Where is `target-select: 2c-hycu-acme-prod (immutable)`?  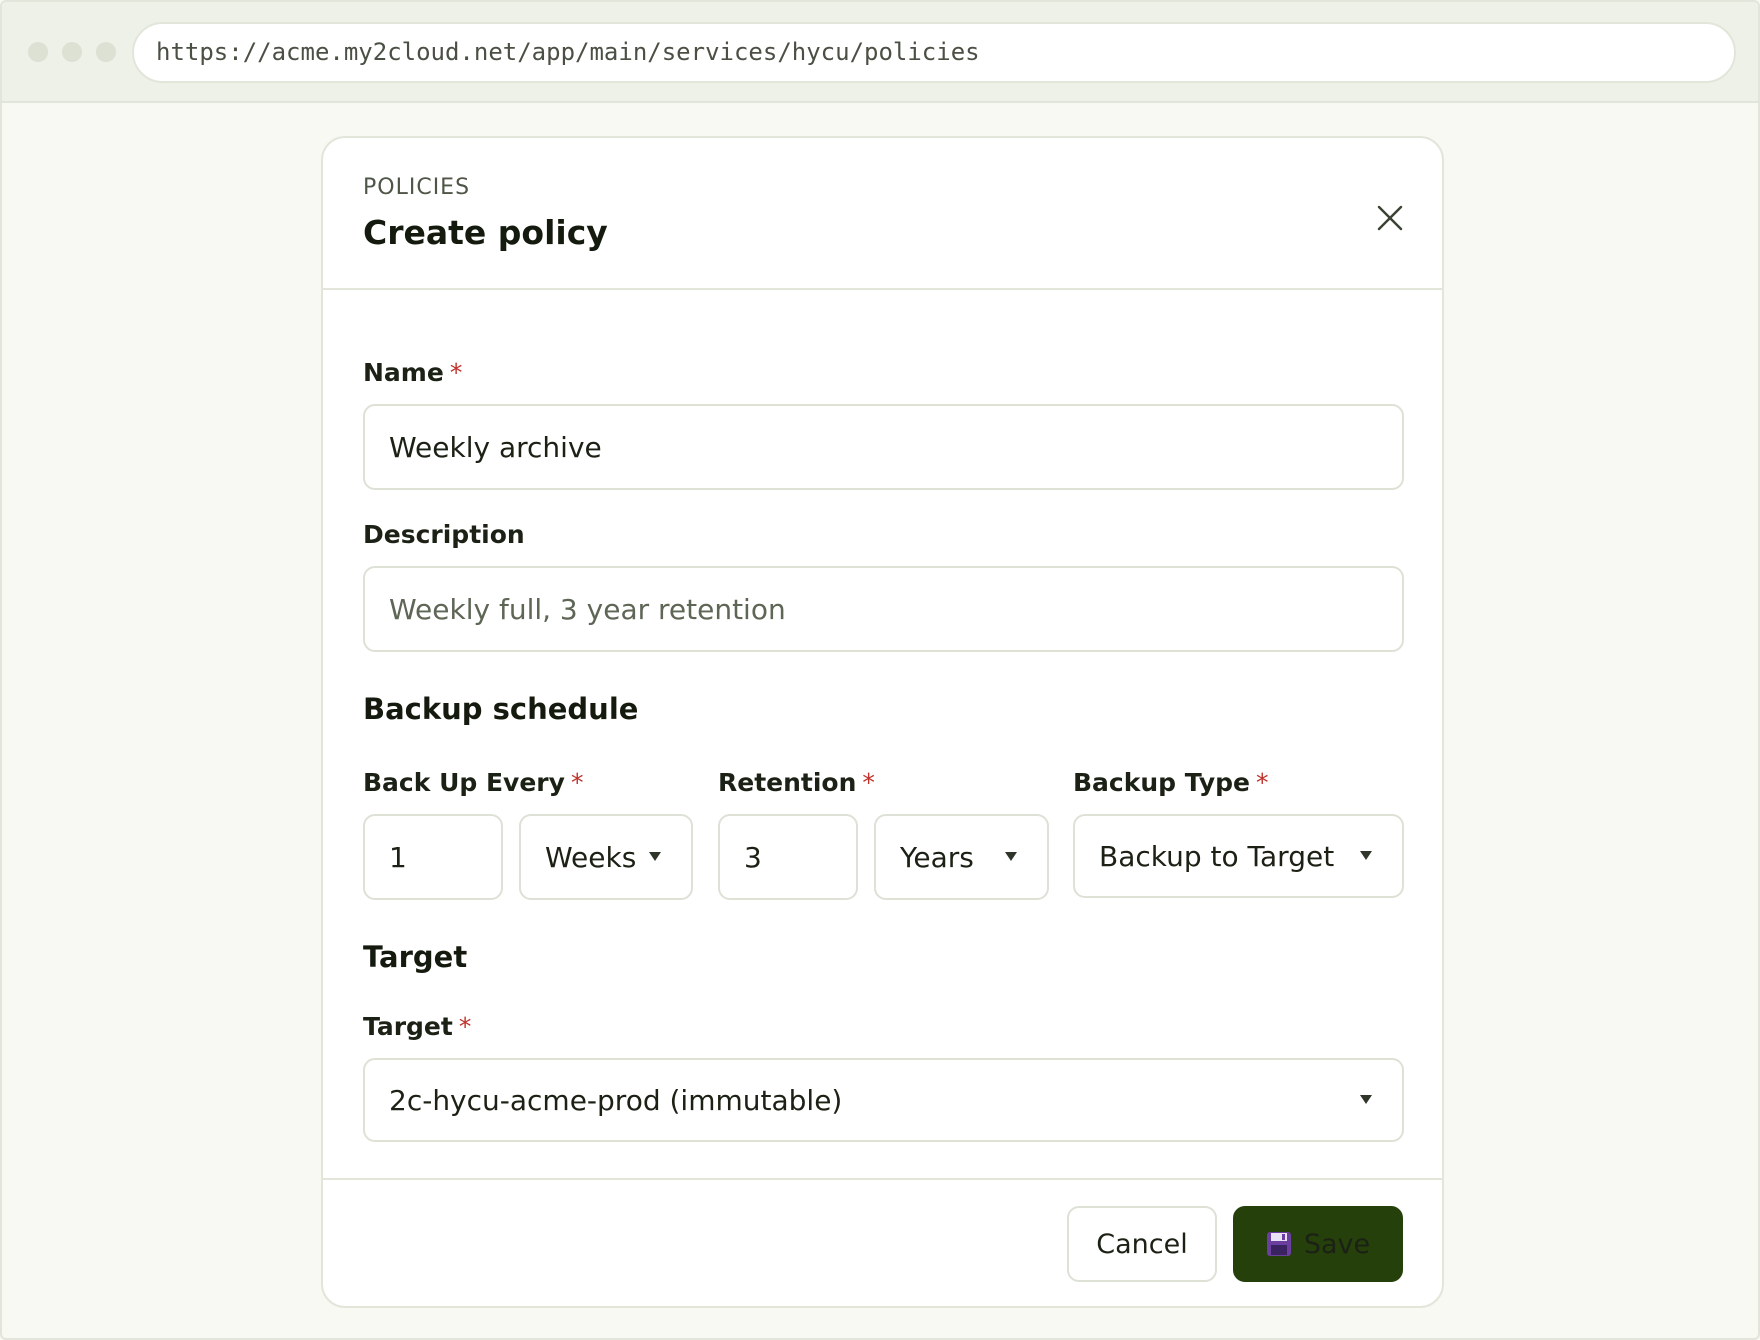 target-select: 2c-hycu-acme-prod (immutable) is located at coordinates (883, 1100).